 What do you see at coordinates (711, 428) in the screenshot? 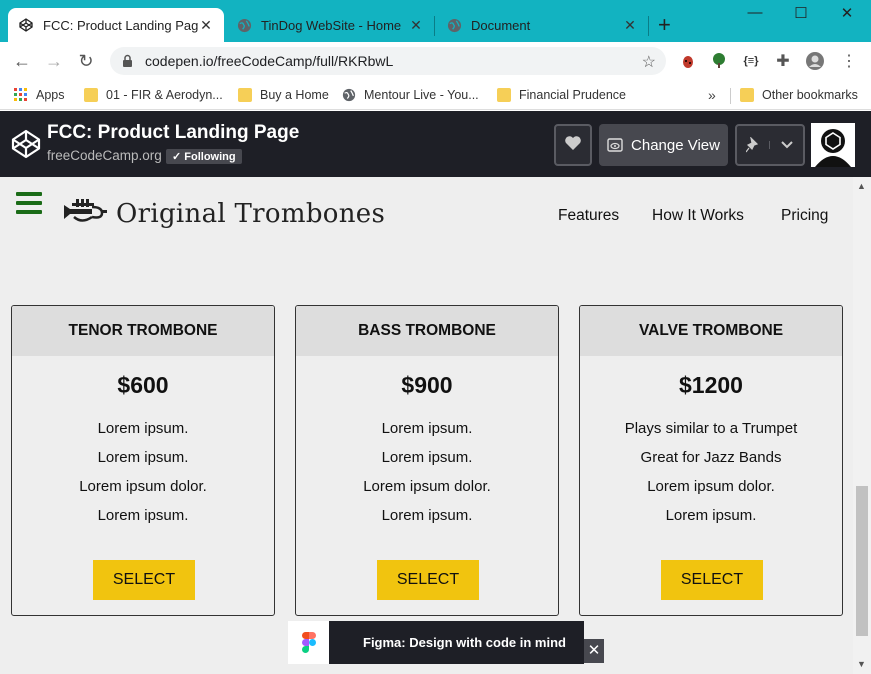
I see `feature-item: Plays similar to a Trumpet` at bounding box center [711, 428].